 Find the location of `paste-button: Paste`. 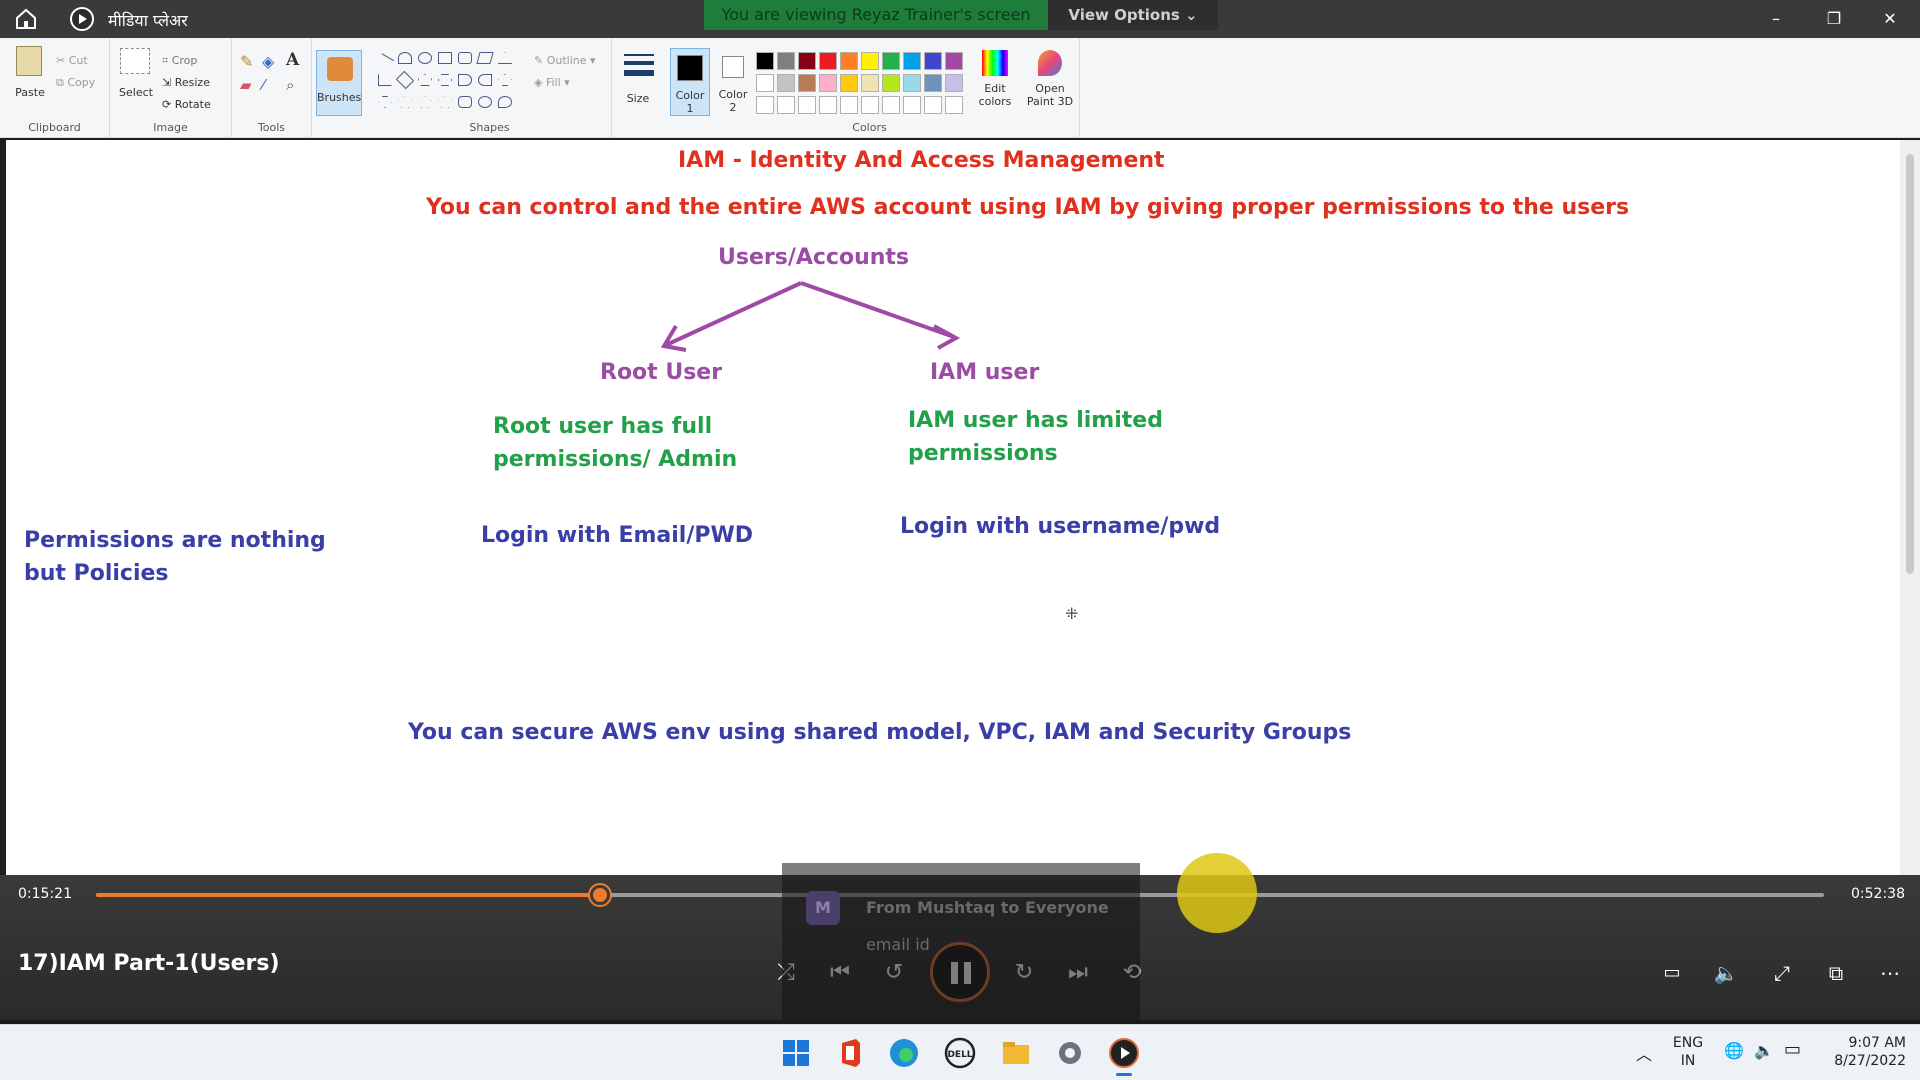

paste-button: Paste is located at coordinates (30, 92).